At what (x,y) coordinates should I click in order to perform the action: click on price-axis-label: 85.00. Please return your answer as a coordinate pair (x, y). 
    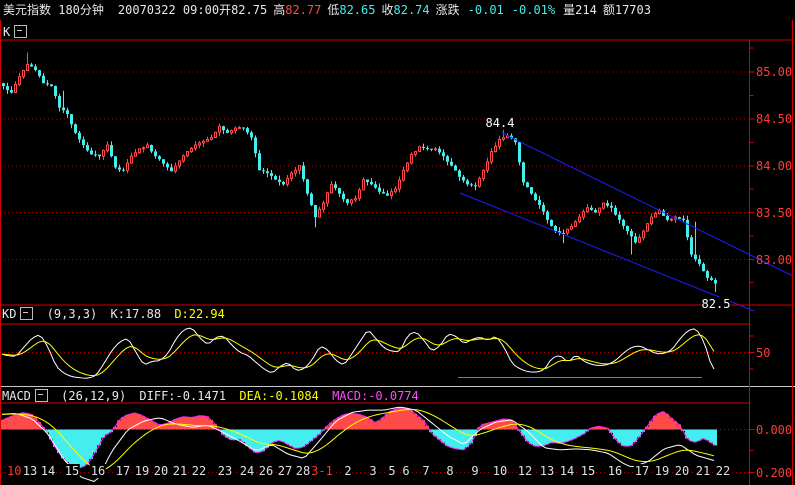
    Looking at the image, I should click on (774, 72).